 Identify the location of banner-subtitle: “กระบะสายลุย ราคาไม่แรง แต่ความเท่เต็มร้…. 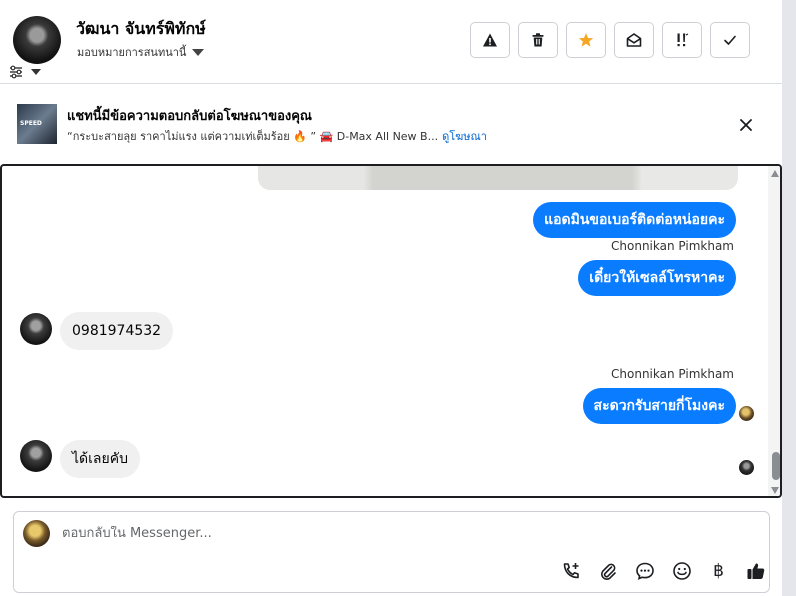
(277, 136).